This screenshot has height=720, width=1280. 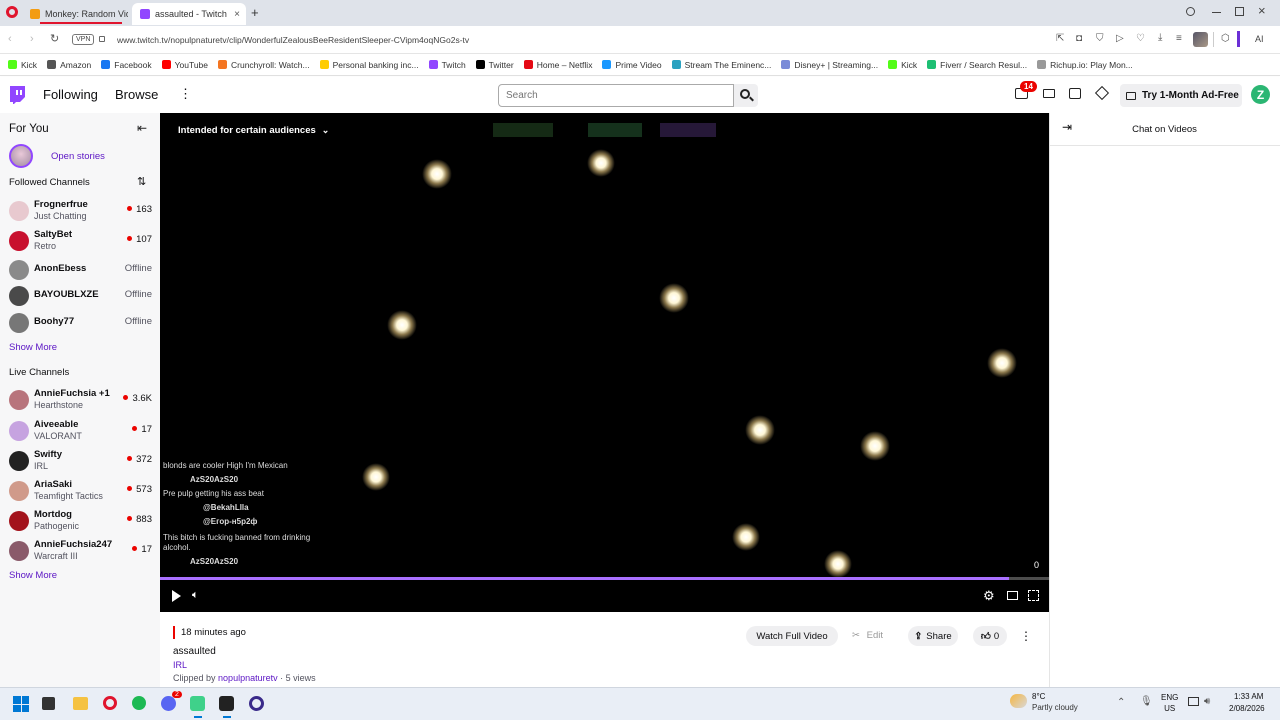 What do you see at coordinates (1100, 39) in the screenshot?
I see `shield-icon: ⛉` at bounding box center [1100, 39].